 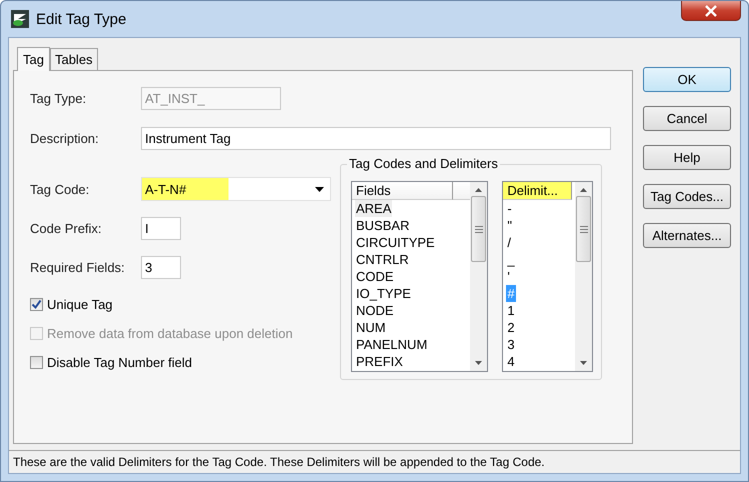 I want to click on close-icon, so click(x=711, y=10).